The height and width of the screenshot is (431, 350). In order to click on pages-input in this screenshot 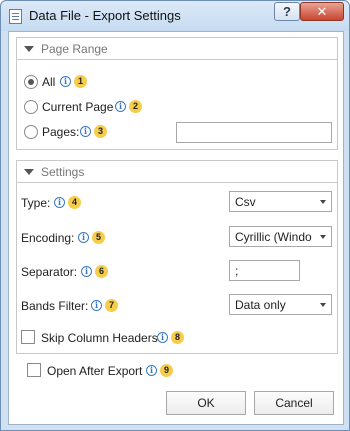, I will do `click(254, 132)`.